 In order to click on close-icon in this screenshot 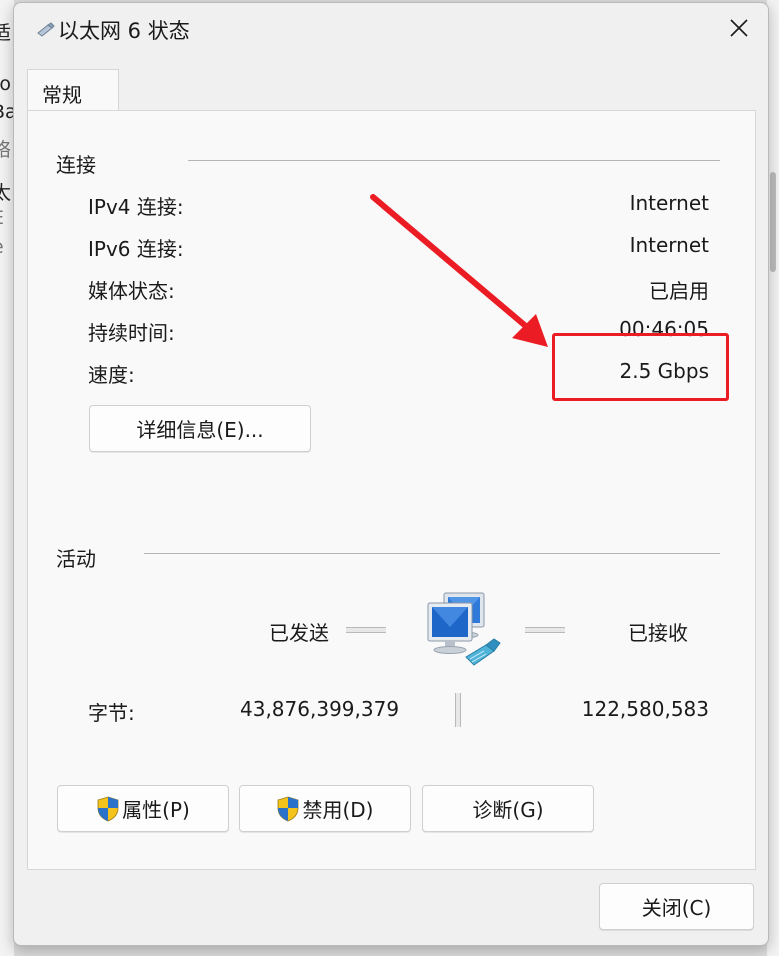, I will do `click(739, 28)`.